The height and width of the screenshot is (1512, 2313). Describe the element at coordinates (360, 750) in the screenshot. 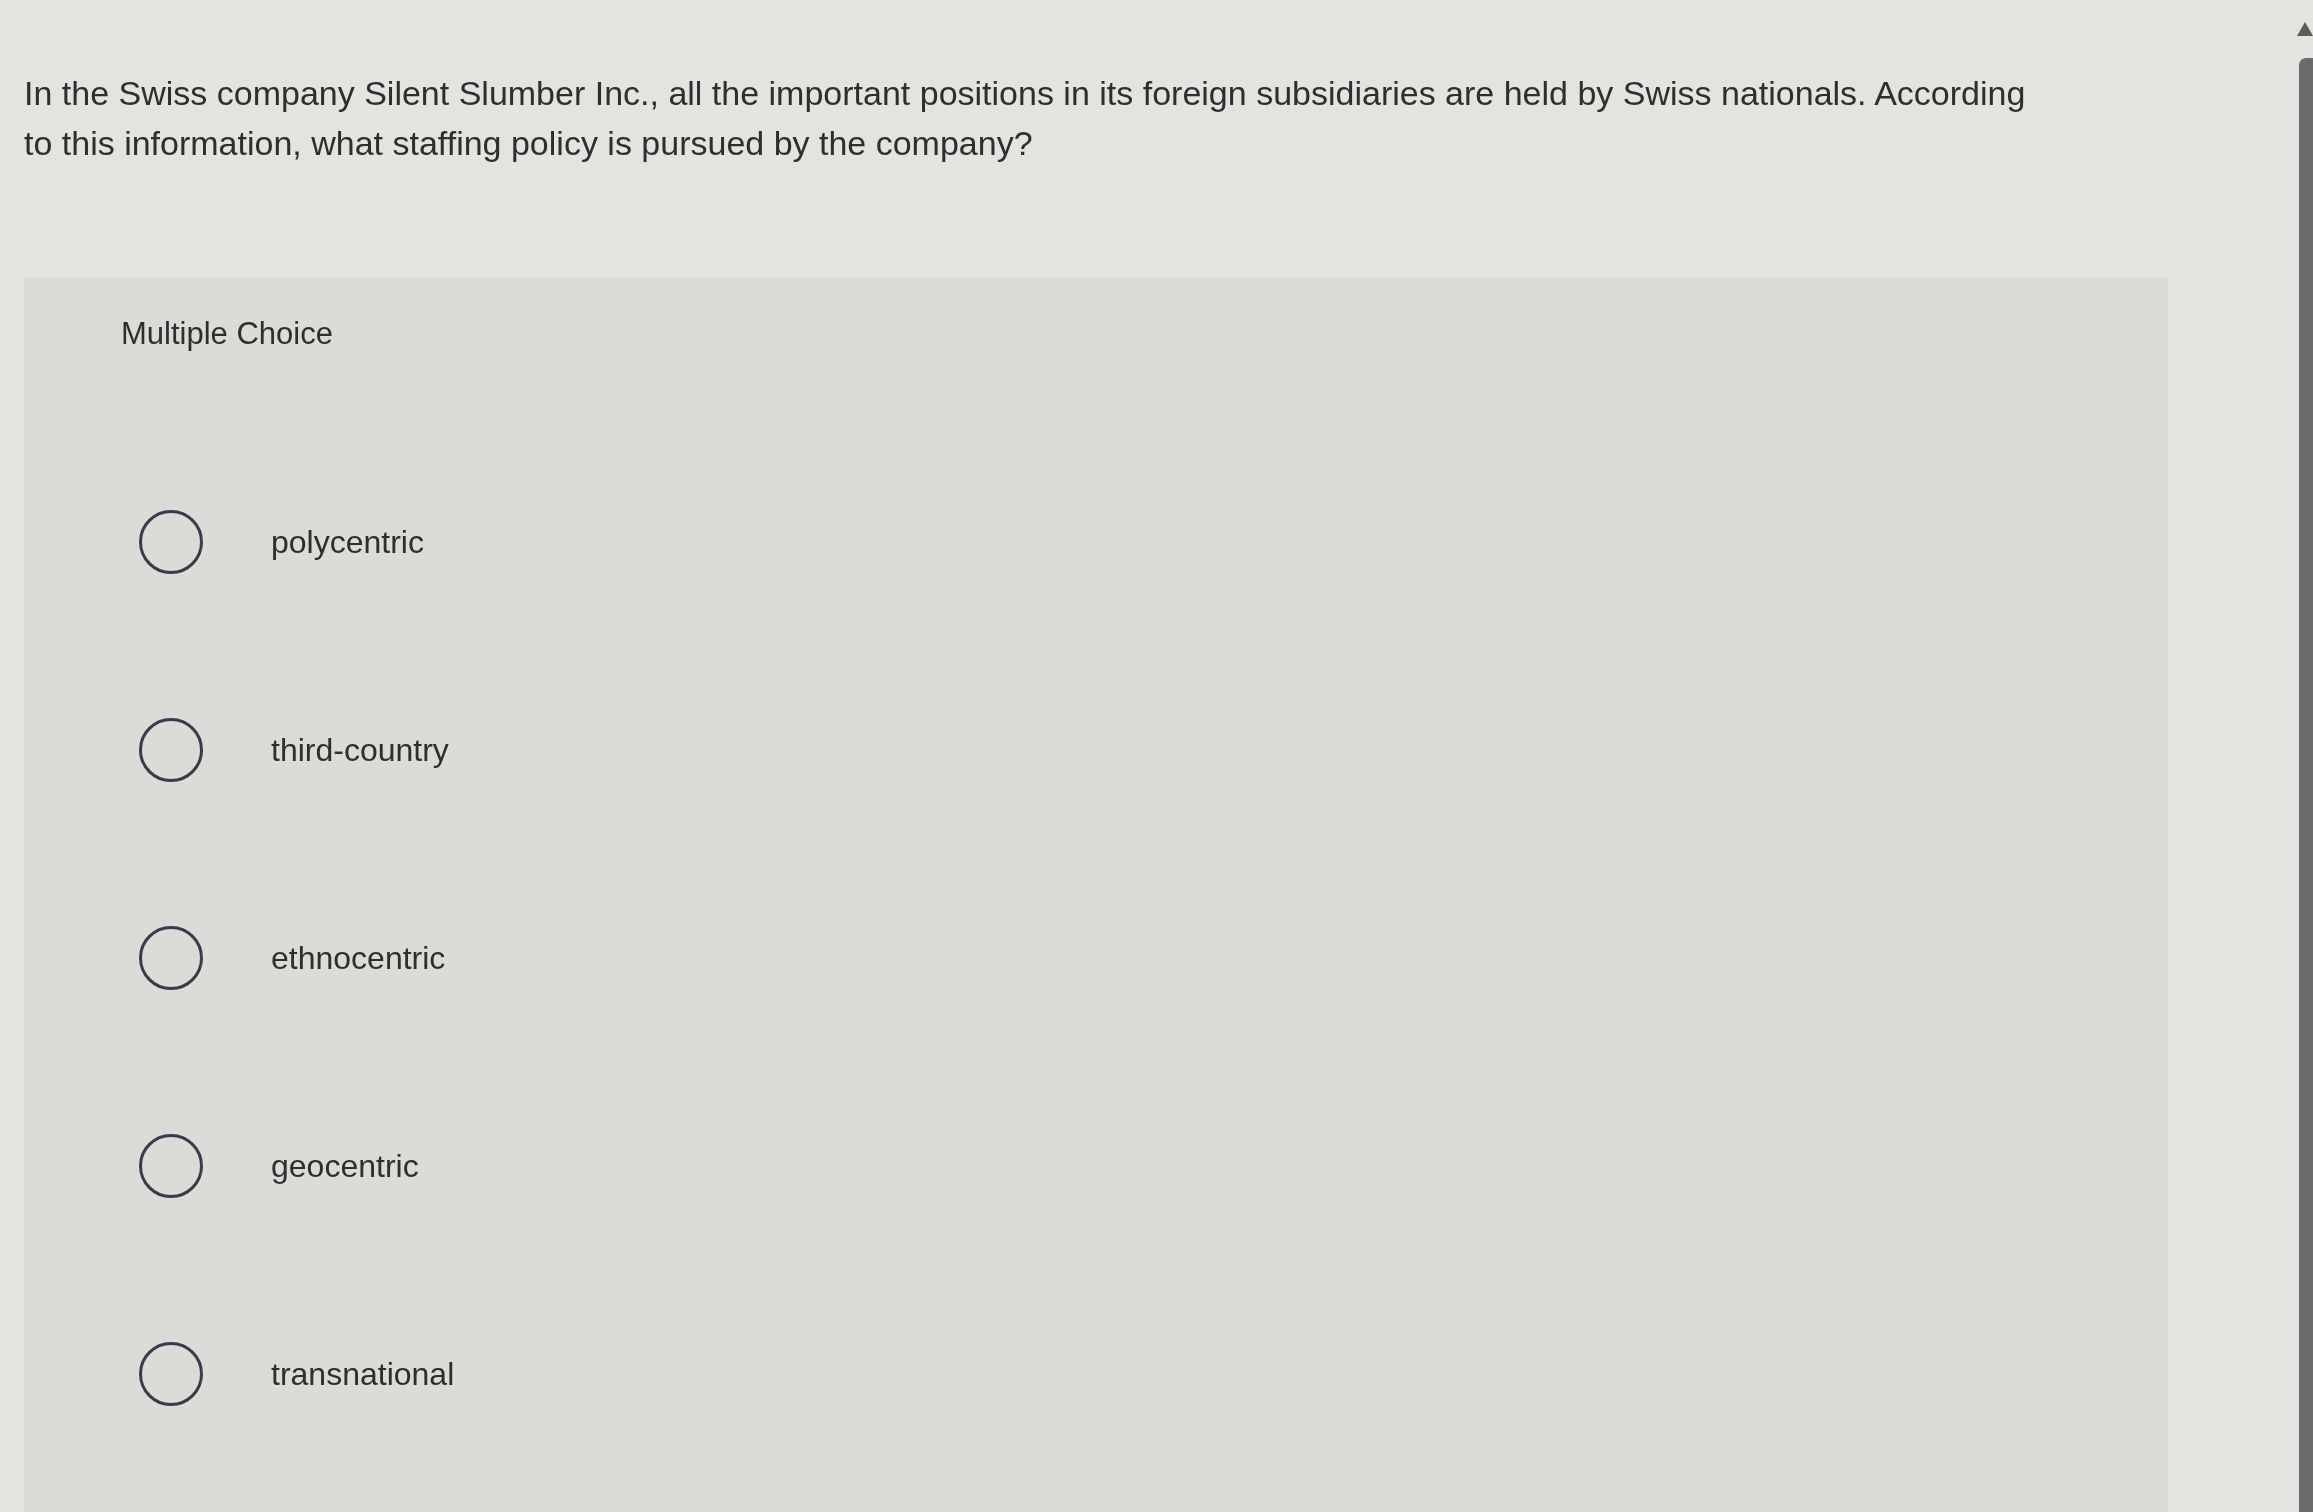

I see `option-label: third-country` at that location.